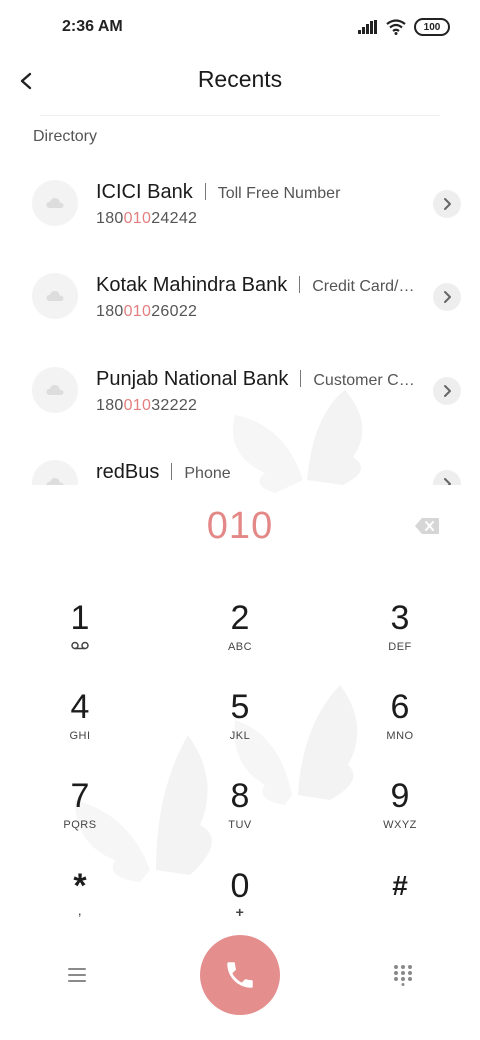 This screenshot has width=480, height=1040. Describe the element at coordinates (240, 115) in the screenshot. I see `header-divider` at that location.